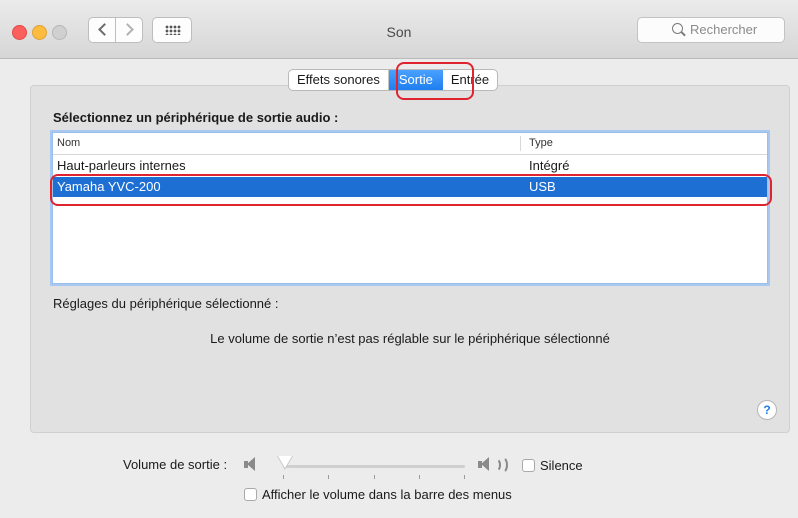 The width and height of the screenshot is (798, 518). What do you see at coordinates (542, 186) in the screenshot?
I see `device-type: USB` at bounding box center [542, 186].